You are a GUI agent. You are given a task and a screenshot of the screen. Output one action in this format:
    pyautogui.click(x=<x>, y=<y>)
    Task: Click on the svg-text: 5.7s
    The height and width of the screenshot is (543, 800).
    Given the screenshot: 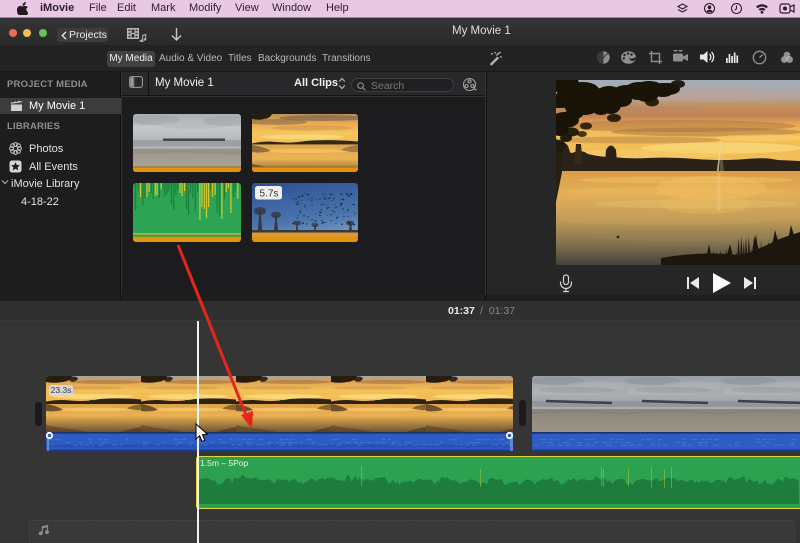 What is the action you would take?
    pyautogui.click(x=269, y=194)
    